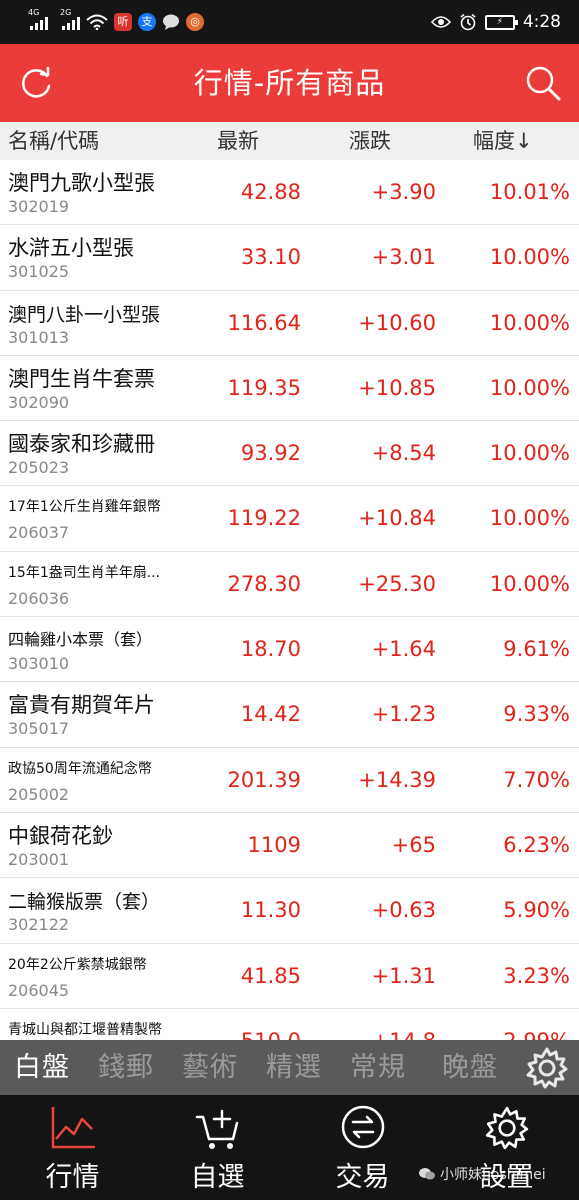  I want to click on nav-watchlist: 自選, so click(217, 1147).